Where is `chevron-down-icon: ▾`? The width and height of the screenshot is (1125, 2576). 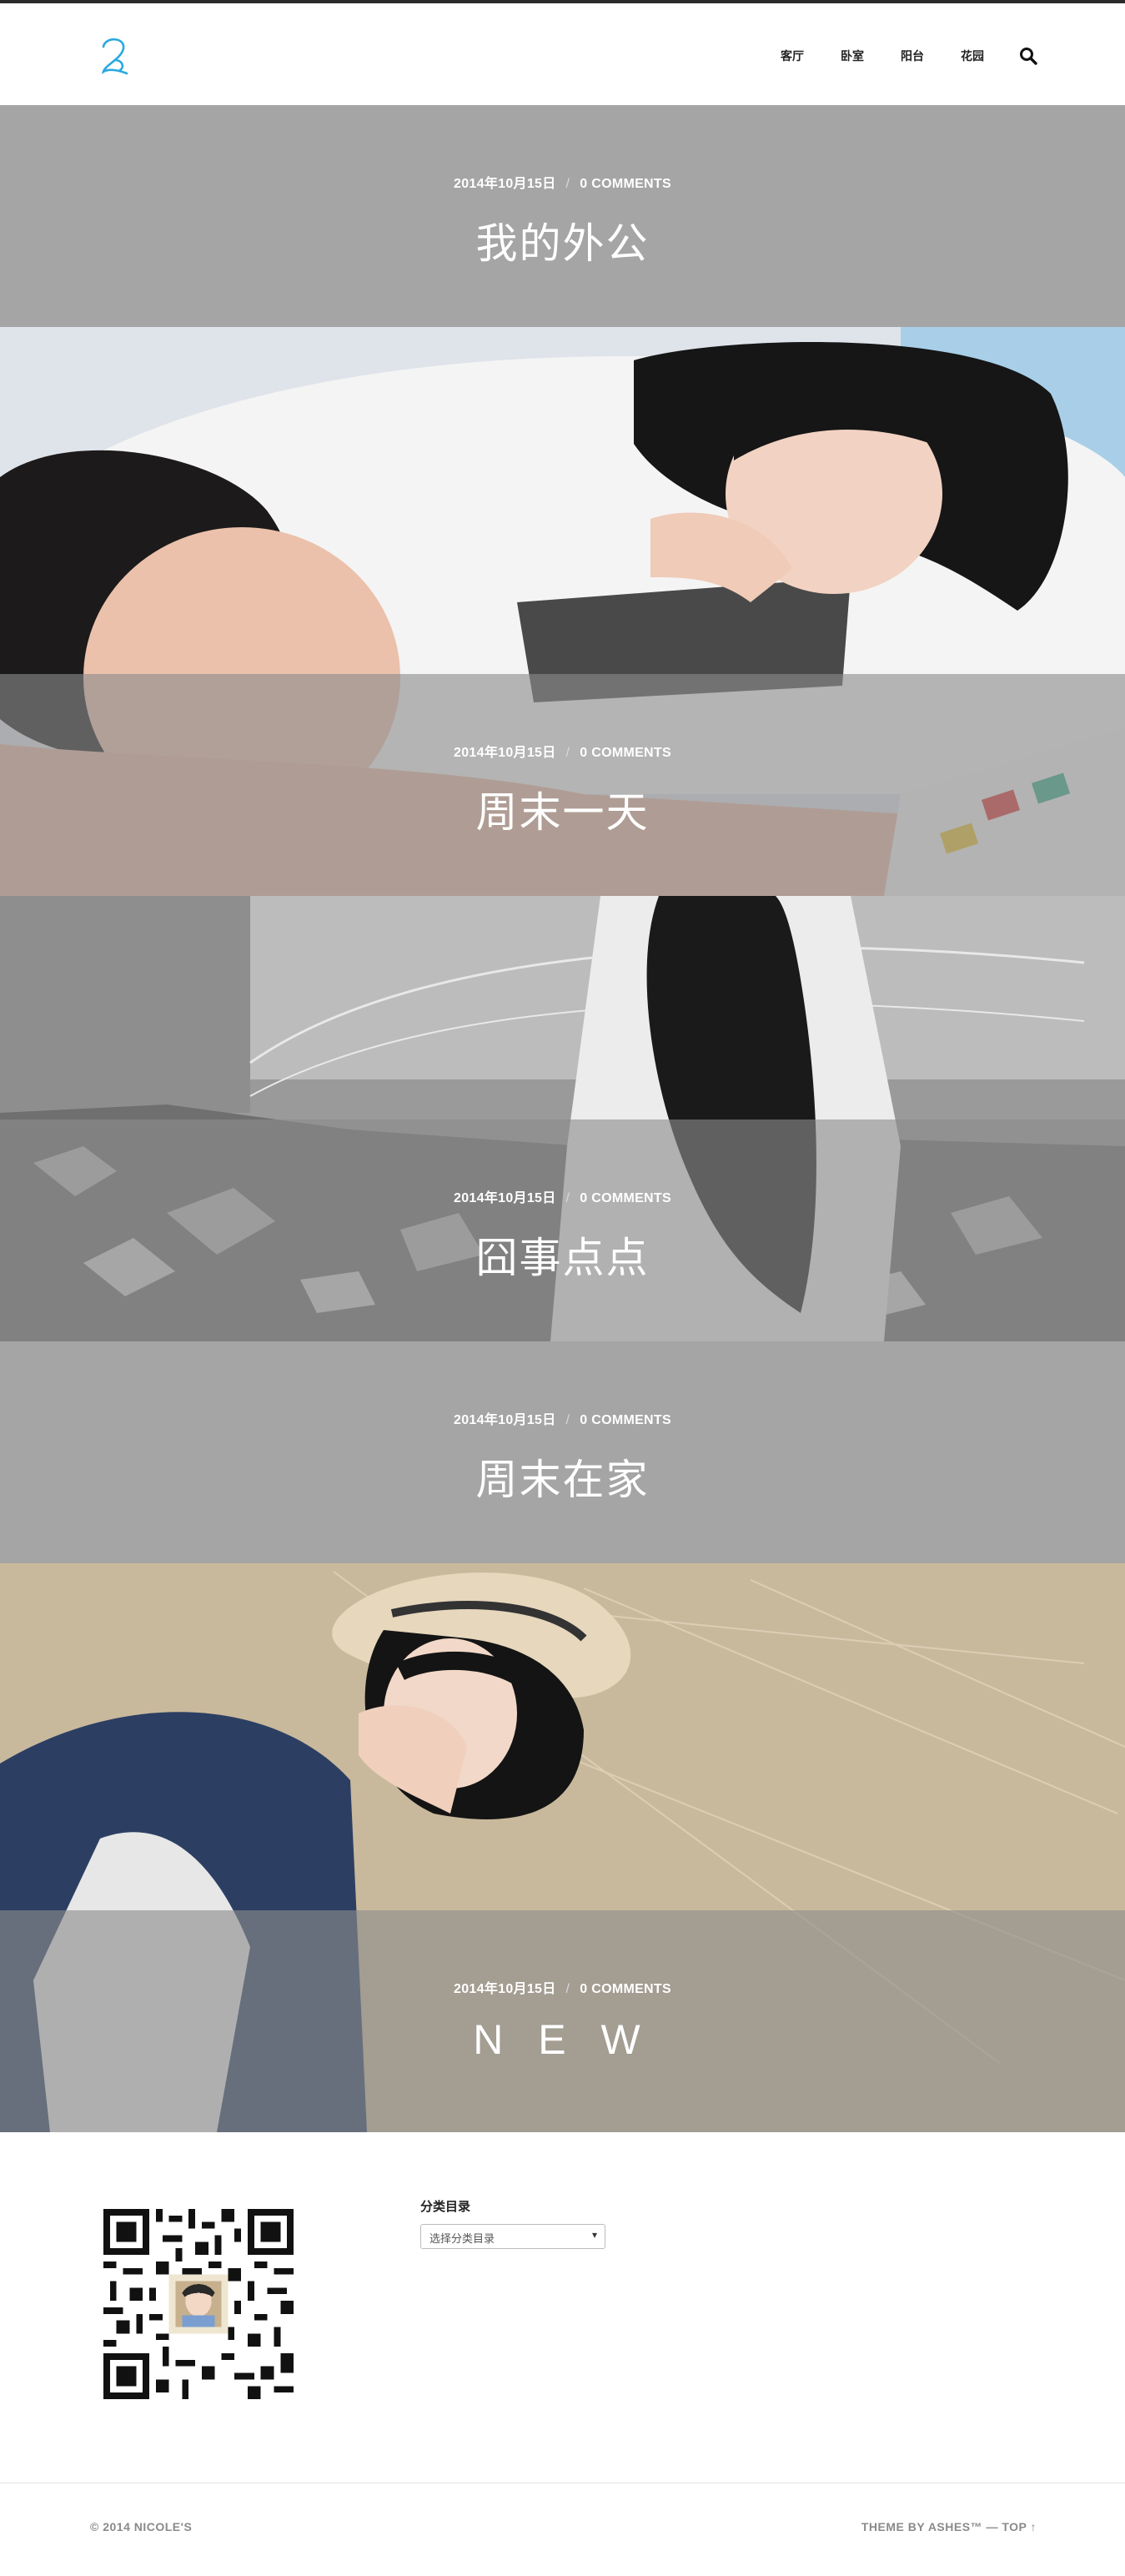
chevron-down-icon: ▾ is located at coordinates (594, 2235).